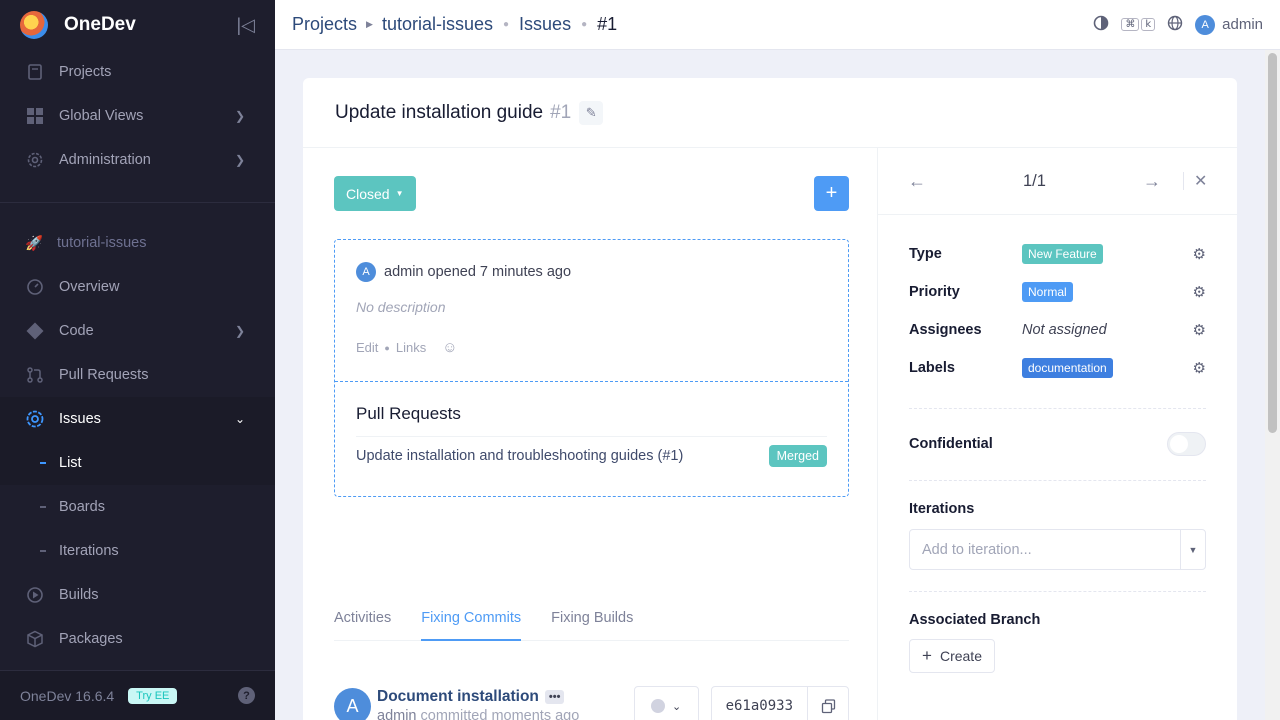  I want to click on sidebar-item-label: Boards, so click(82, 507).